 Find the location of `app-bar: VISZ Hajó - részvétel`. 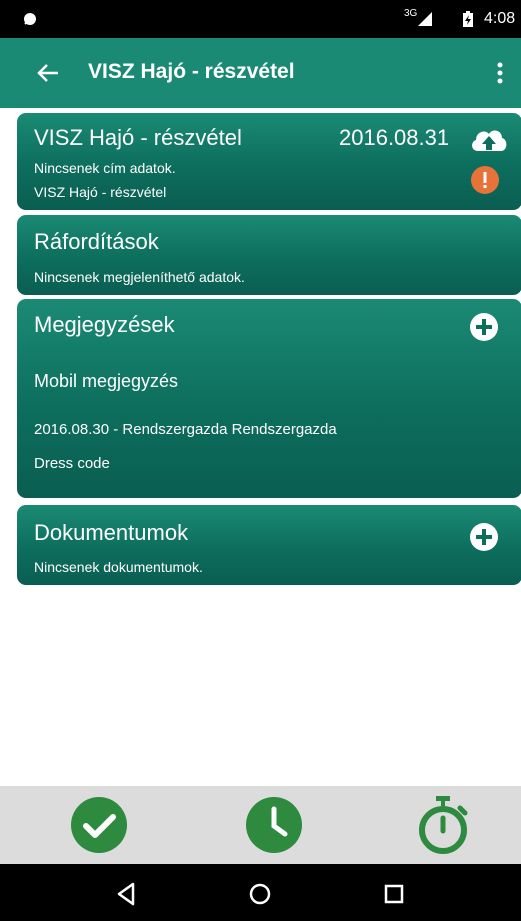

app-bar: VISZ Hajó - részvétel is located at coordinates (260, 73).